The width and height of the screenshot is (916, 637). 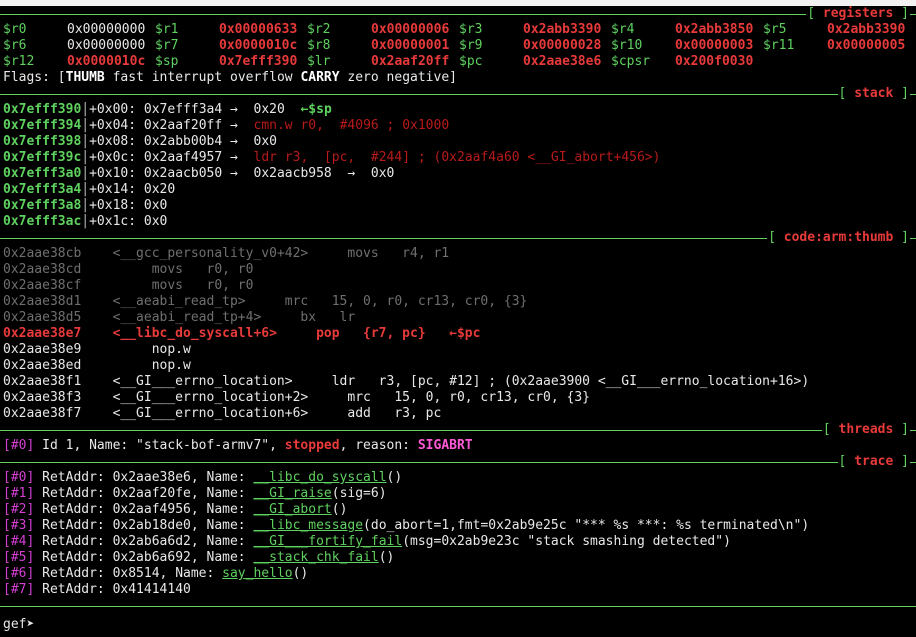 What do you see at coordinates (113, 109) in the screenshot?
I see `stack-offset: +0x00:` at bounding box center [113, 109].